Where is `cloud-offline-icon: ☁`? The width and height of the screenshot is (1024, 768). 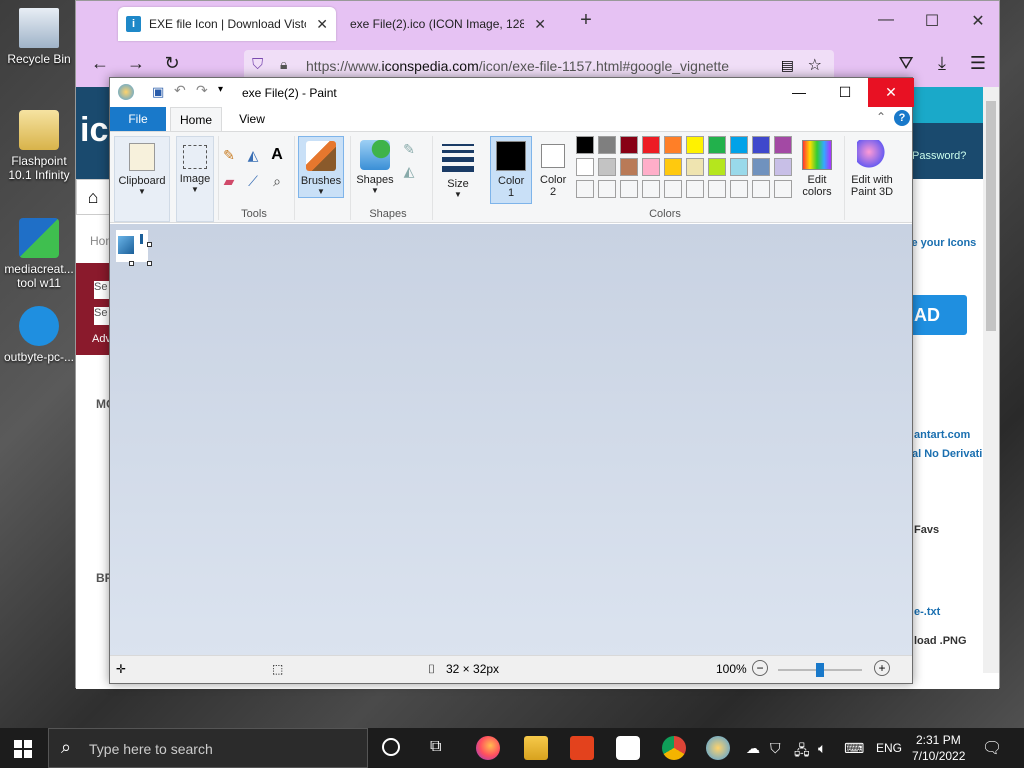
cloud-offline-icon: ☁ is located at coordinates (753, 748).